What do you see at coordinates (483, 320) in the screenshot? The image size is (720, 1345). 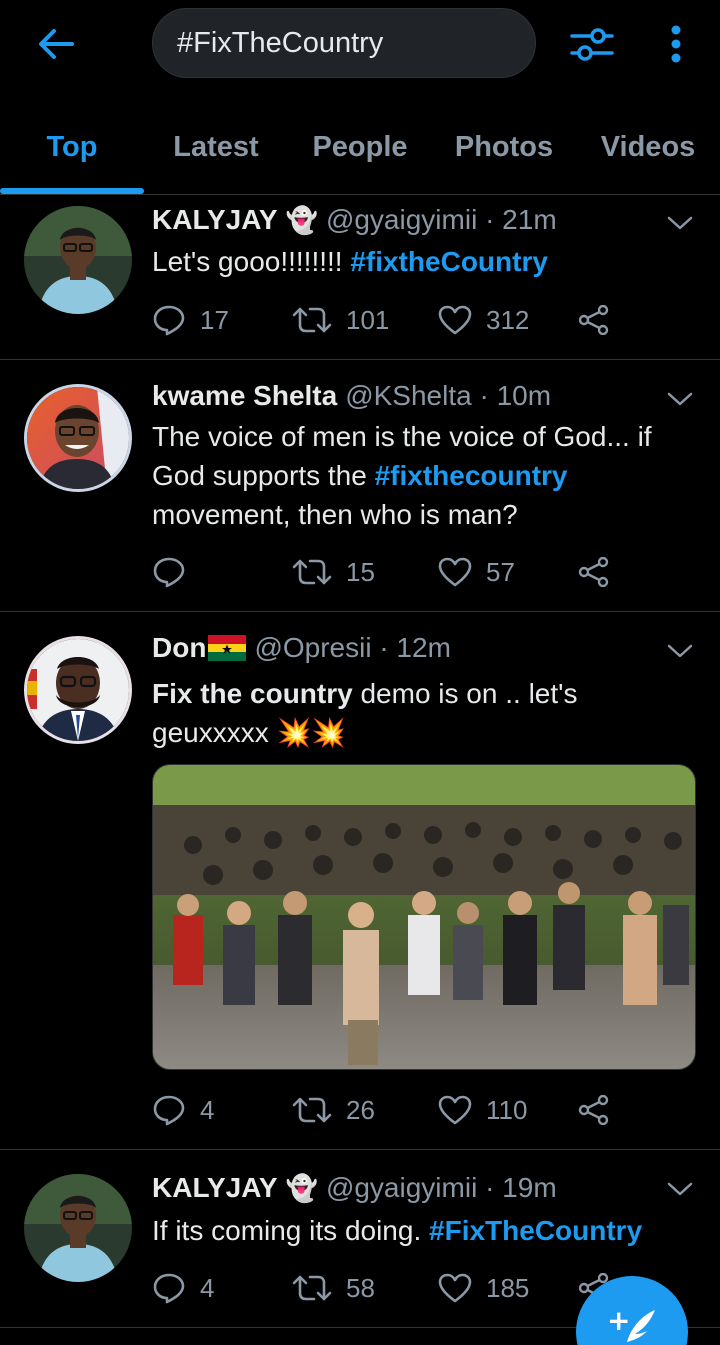 I see `like-button: 312` at bounding box center [483, 320].